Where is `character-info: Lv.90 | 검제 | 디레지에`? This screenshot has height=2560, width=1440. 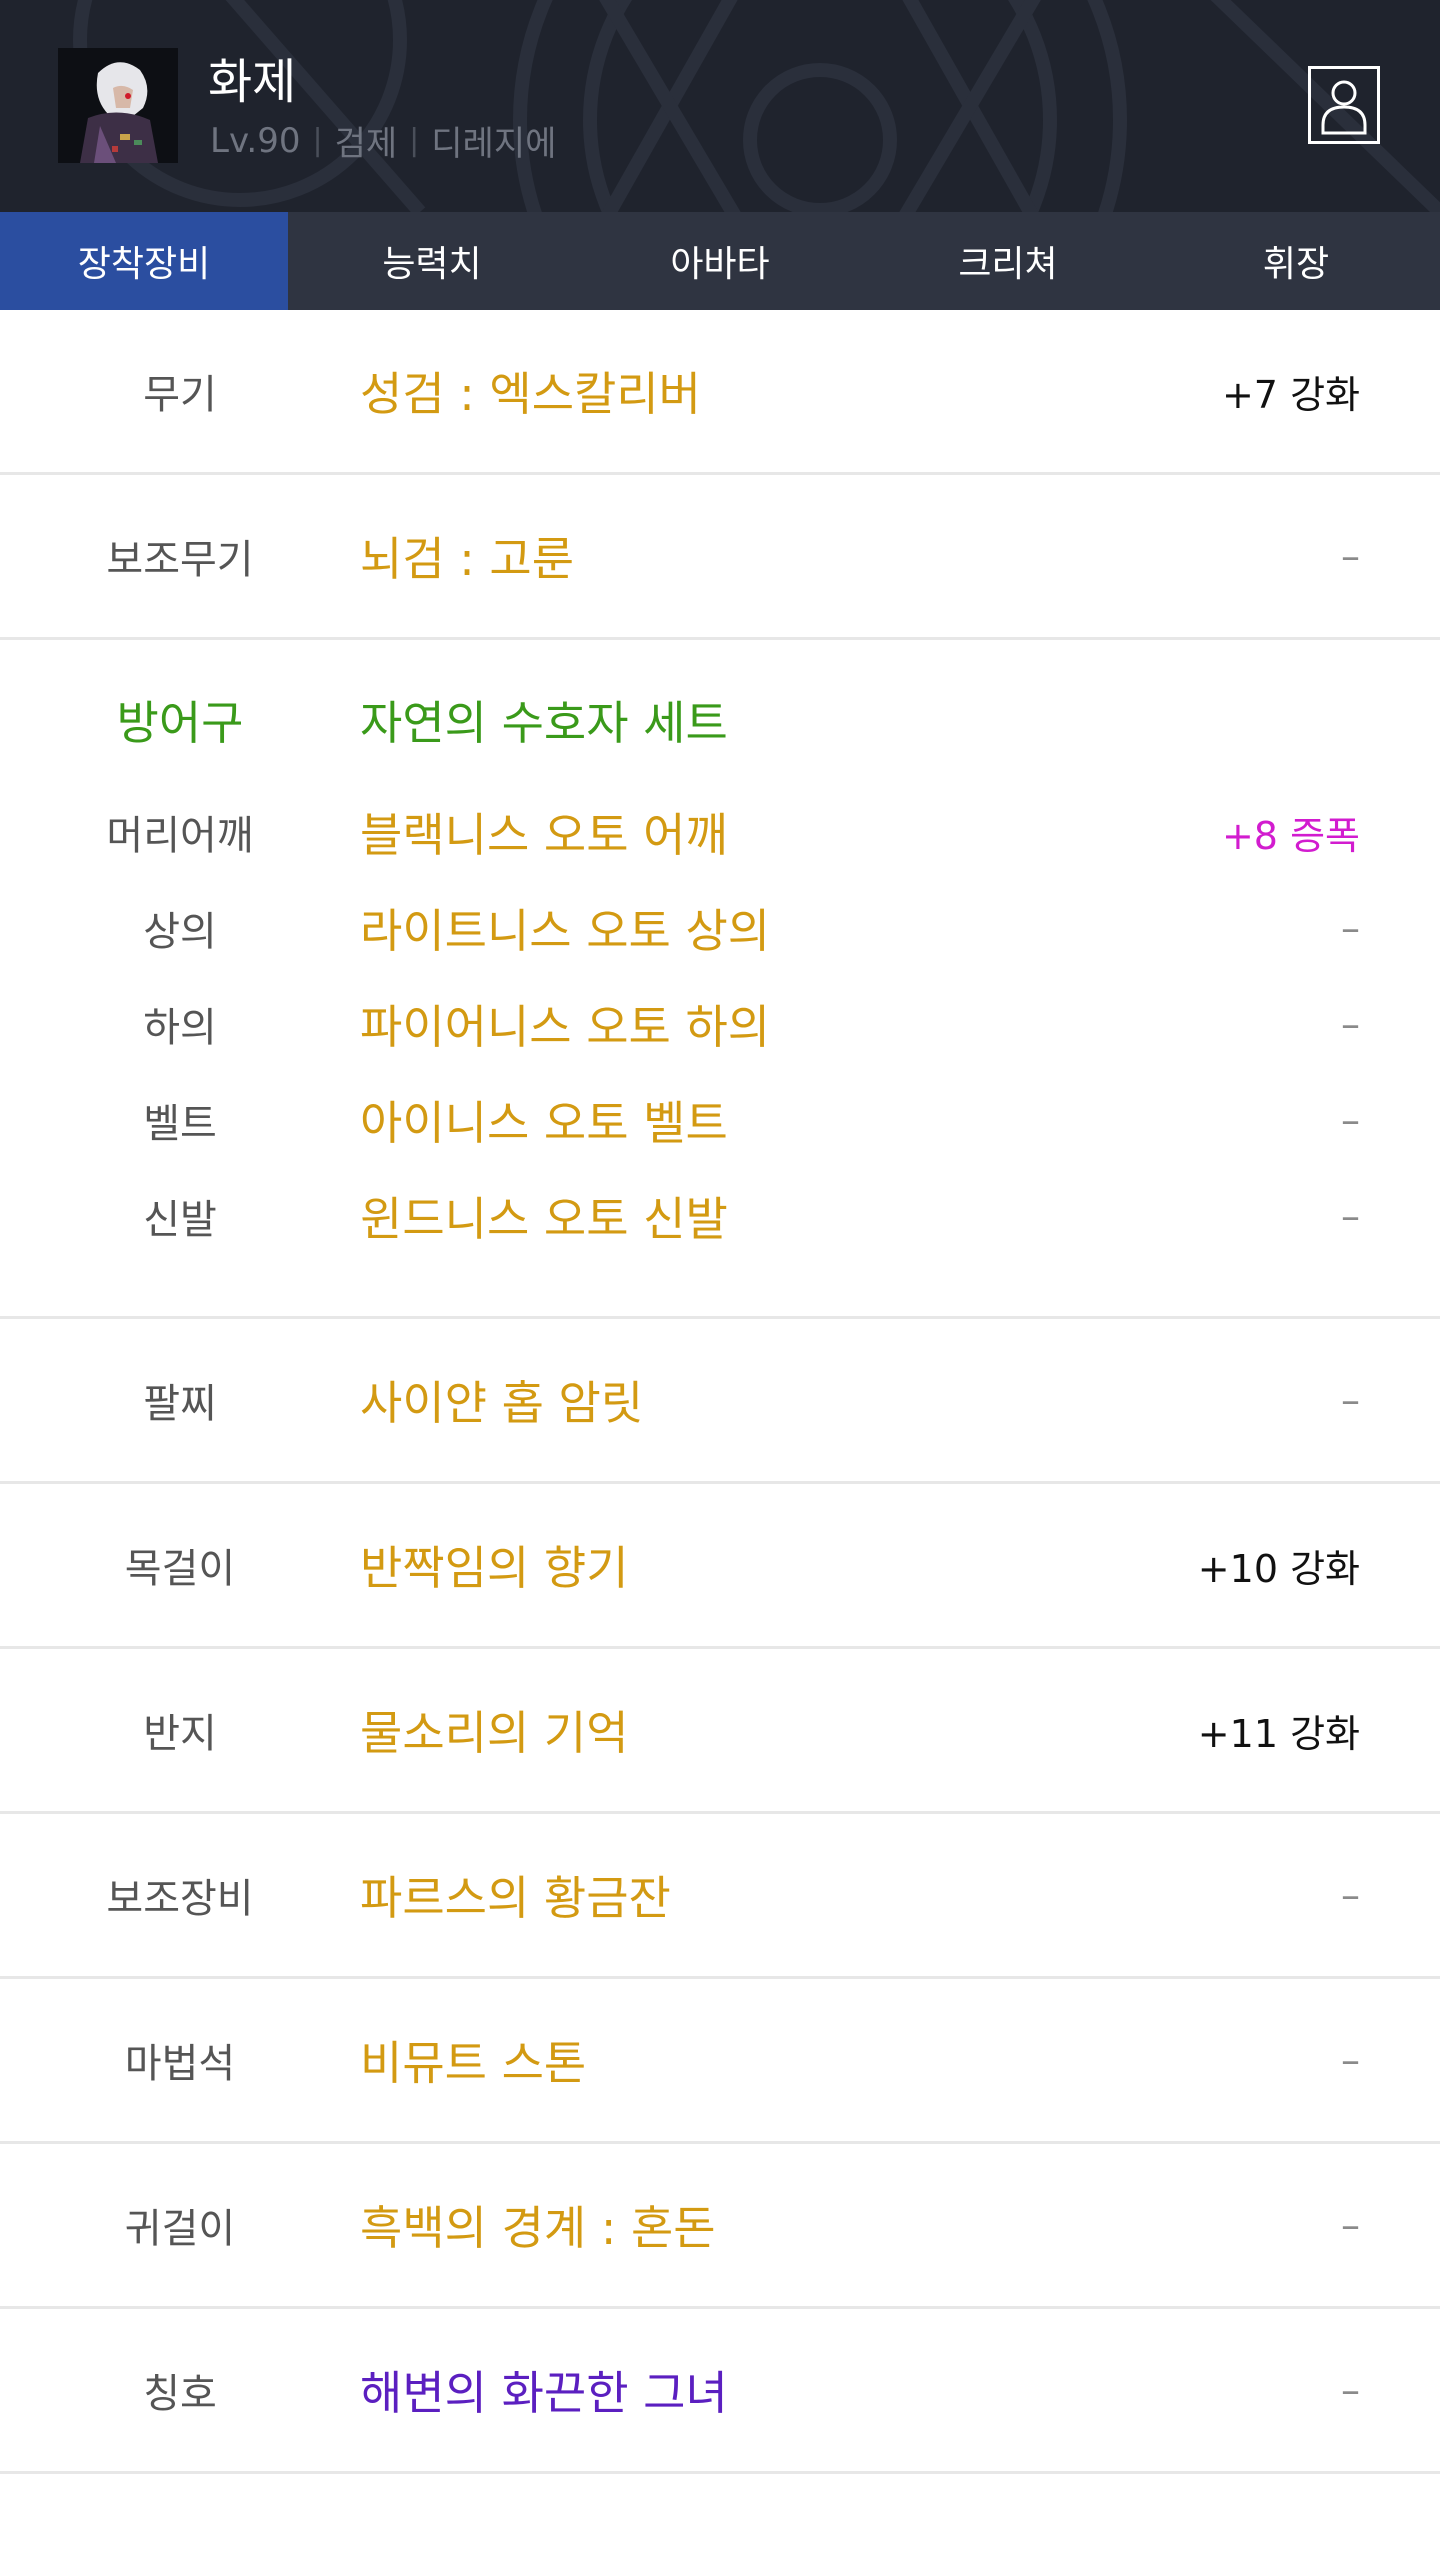 character-info: Lv.90 | 검제 | 디레지에 is located at coordinates (383, 140).